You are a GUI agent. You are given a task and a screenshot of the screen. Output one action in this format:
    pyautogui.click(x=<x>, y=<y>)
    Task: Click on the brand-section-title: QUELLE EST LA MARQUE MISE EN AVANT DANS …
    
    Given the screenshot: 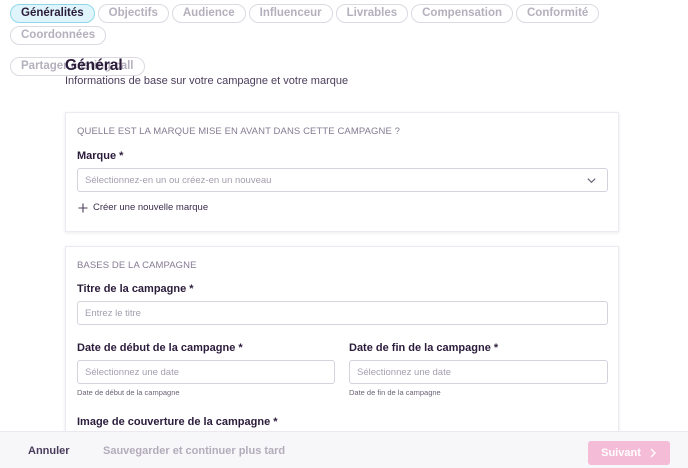 What is the action you would take?
    pyautogui.click(x=239, y=131)
    